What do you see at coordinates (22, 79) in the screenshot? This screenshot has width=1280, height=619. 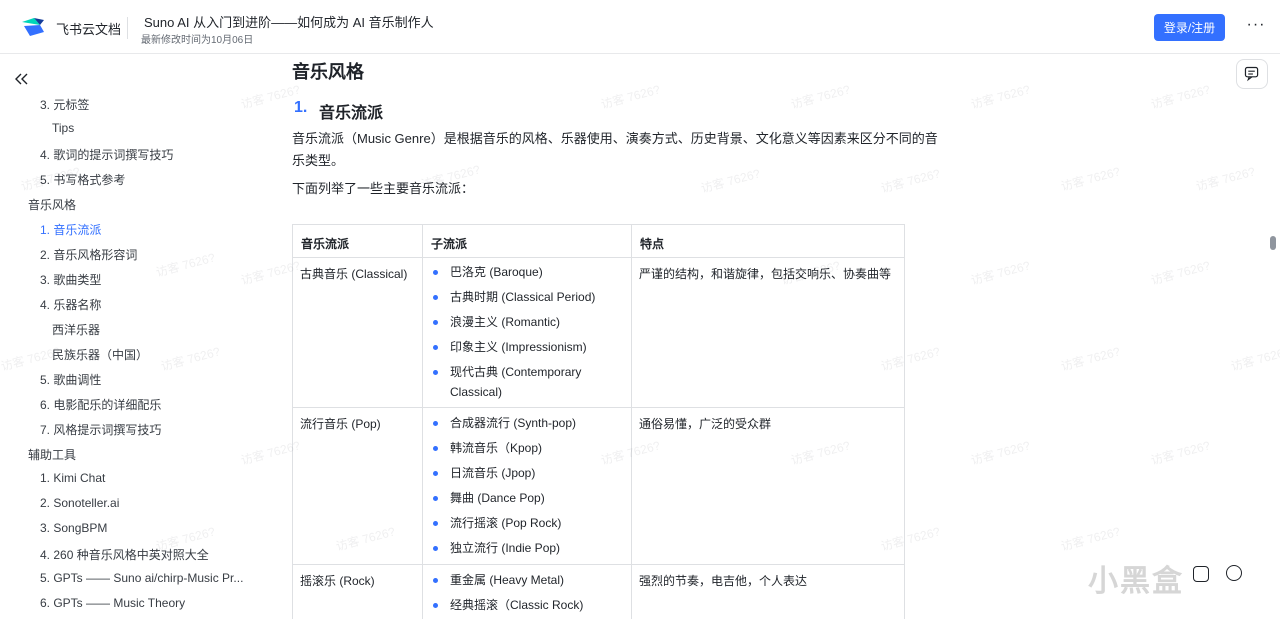 I see `double-chevron-left-icon` at bounding box center [22, 79].